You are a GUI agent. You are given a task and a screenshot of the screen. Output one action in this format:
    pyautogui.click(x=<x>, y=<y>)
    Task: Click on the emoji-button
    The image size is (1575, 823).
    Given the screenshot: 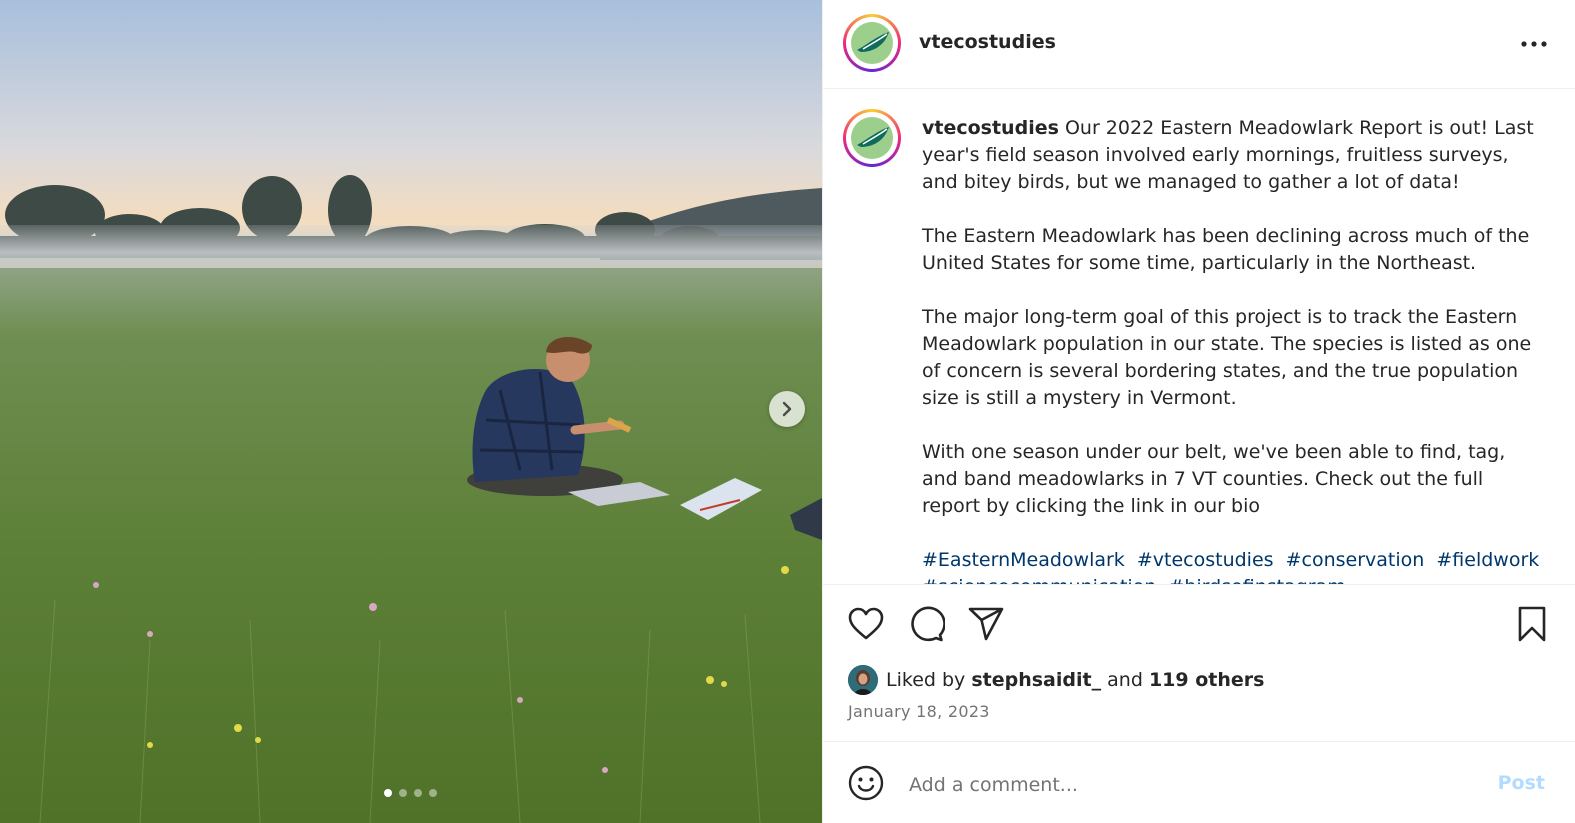 What is the action you would take?
    pyautogui.click(x=866, y=783)
    